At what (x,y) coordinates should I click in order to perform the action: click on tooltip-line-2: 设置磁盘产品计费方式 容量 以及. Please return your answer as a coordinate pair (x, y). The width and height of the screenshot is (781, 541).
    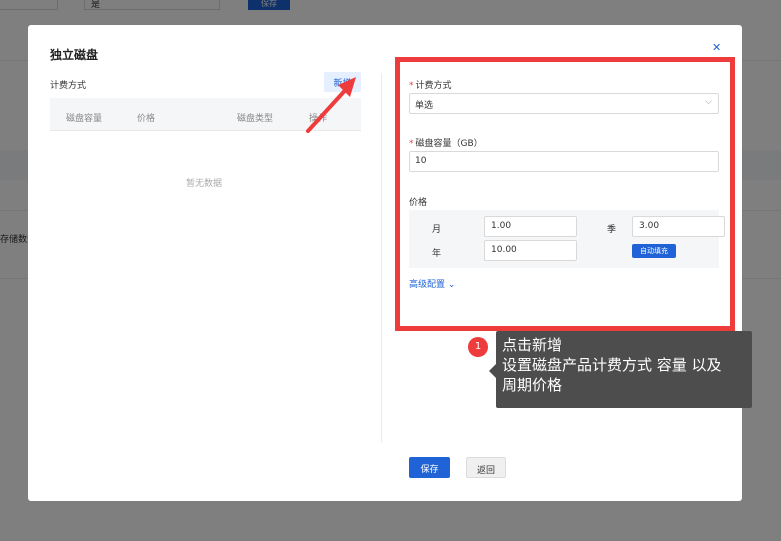
    Looking at the image, I should click on (612, 365).